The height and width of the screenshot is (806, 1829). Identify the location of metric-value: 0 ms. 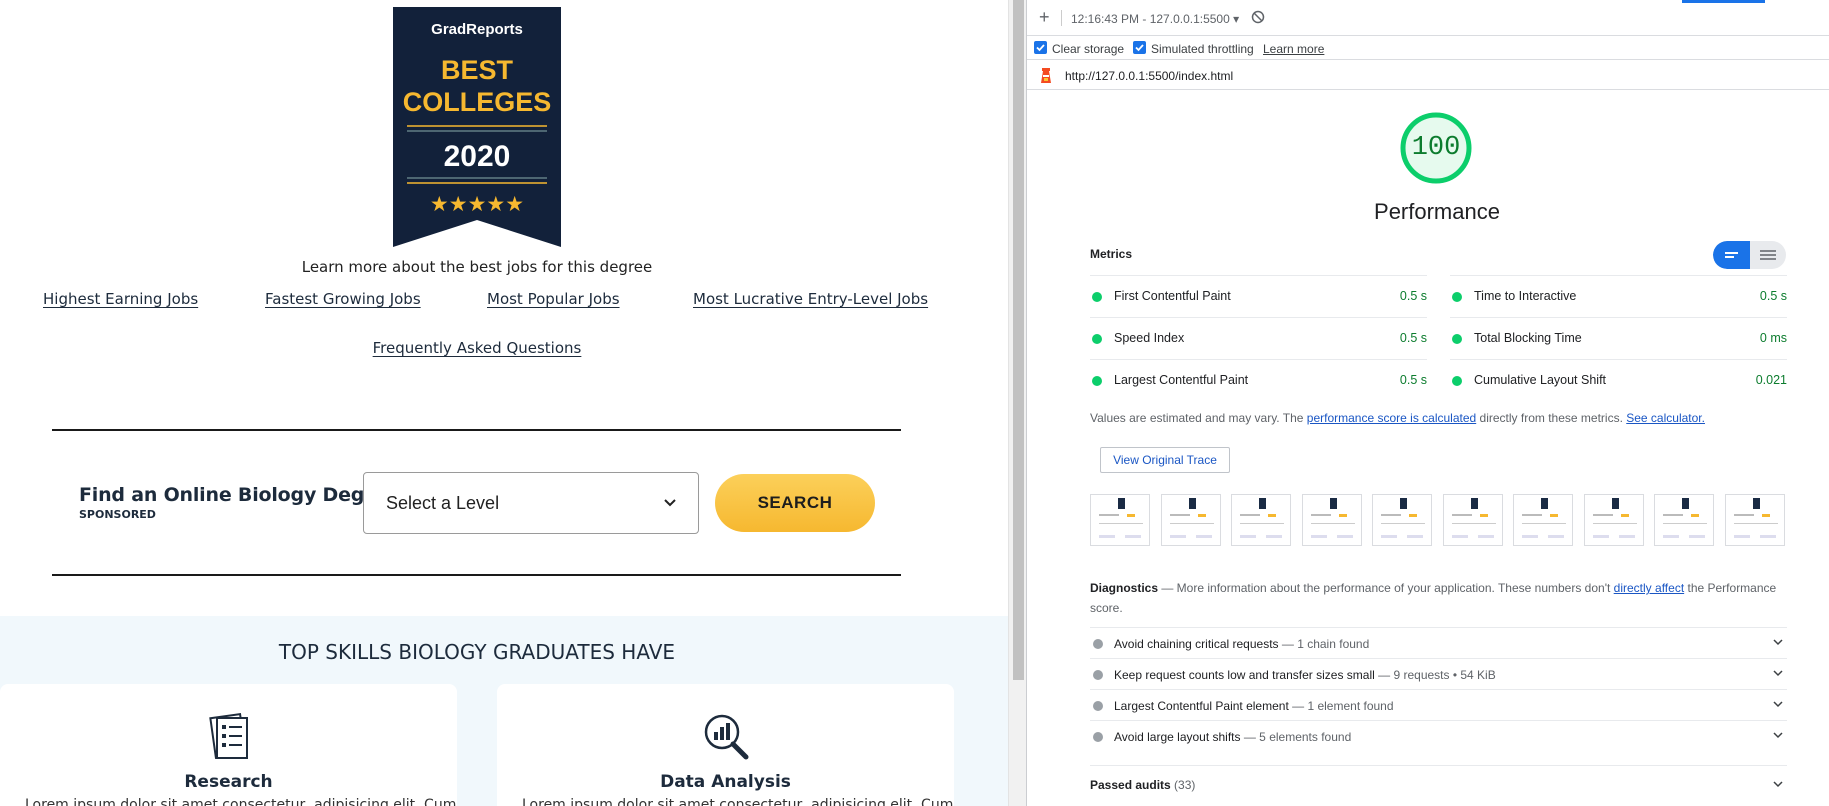
(1773, 338).